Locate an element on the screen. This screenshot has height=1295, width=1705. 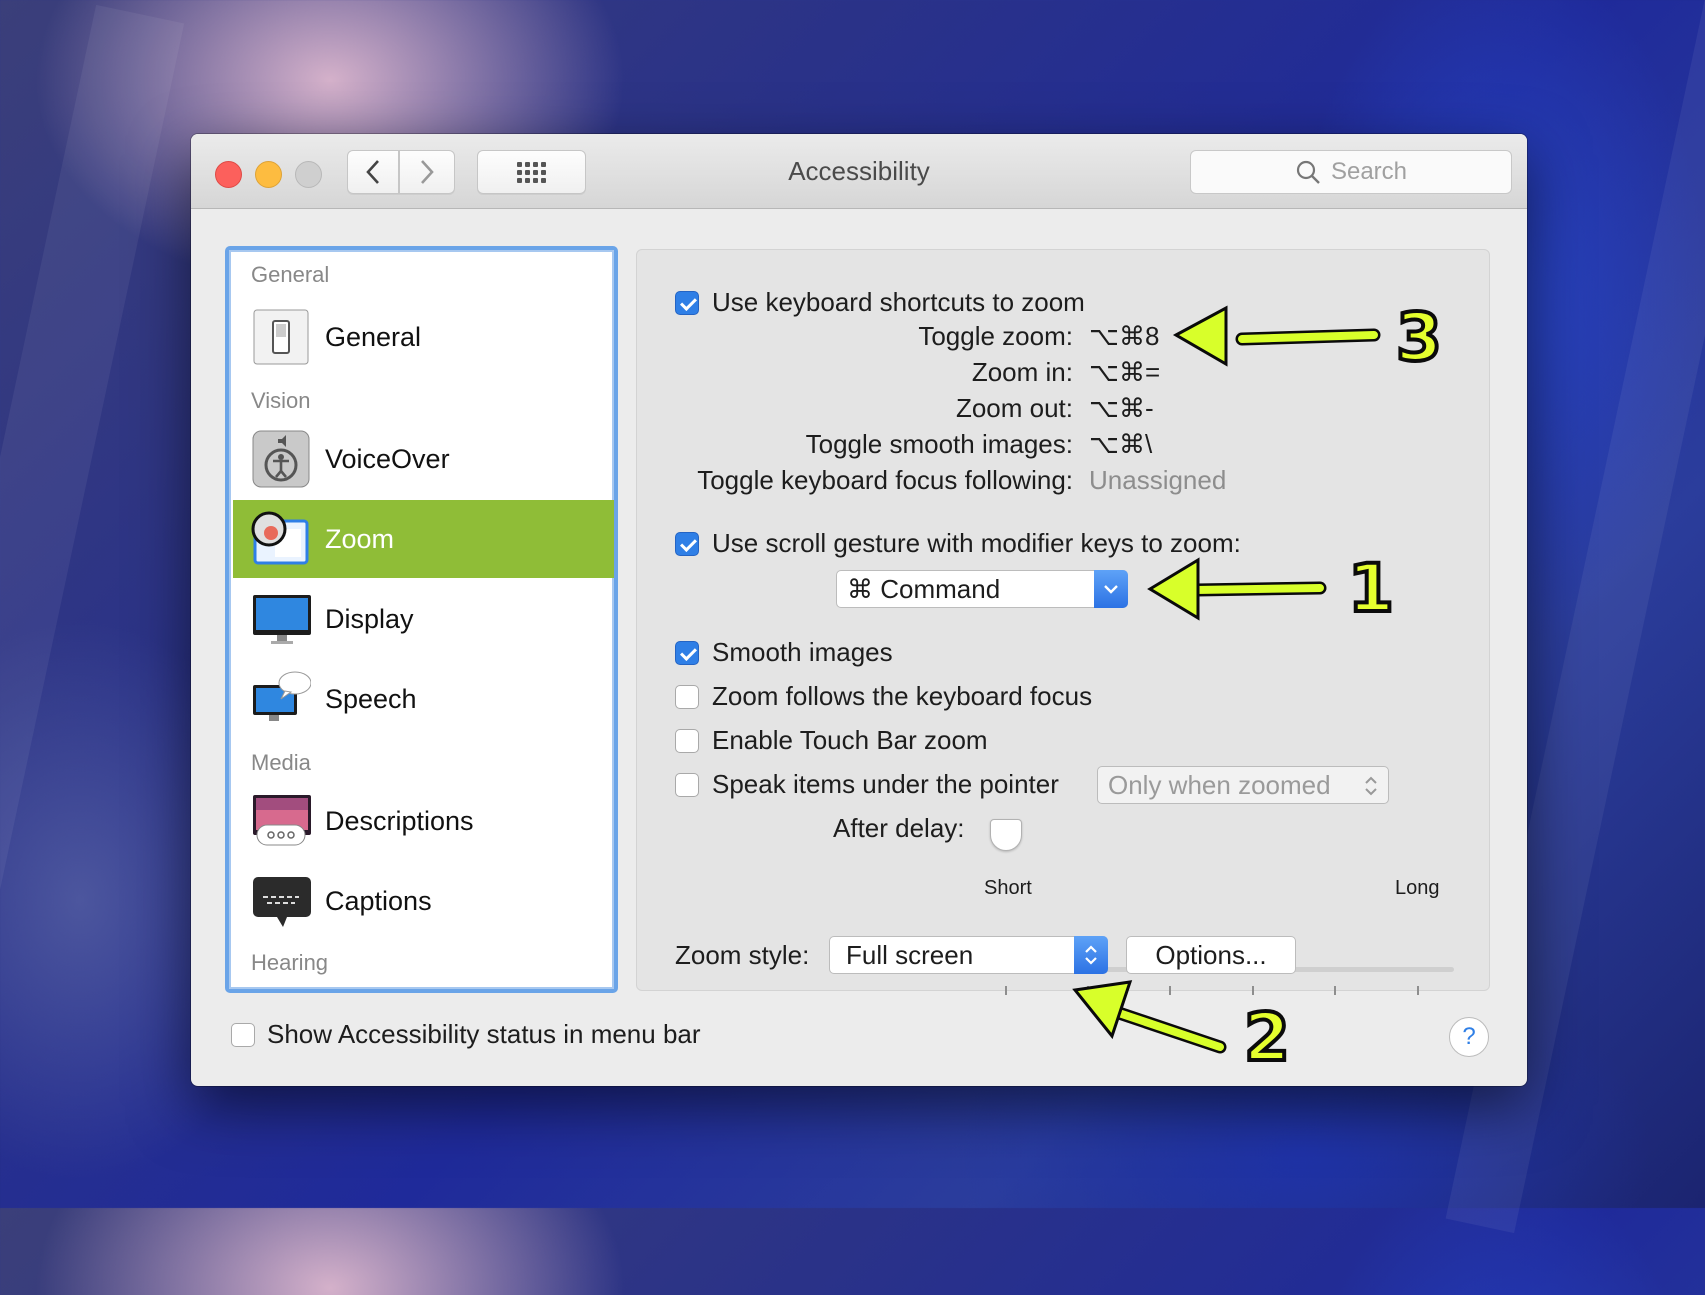
annotation-arrows is located at coordinates (1226, 679).